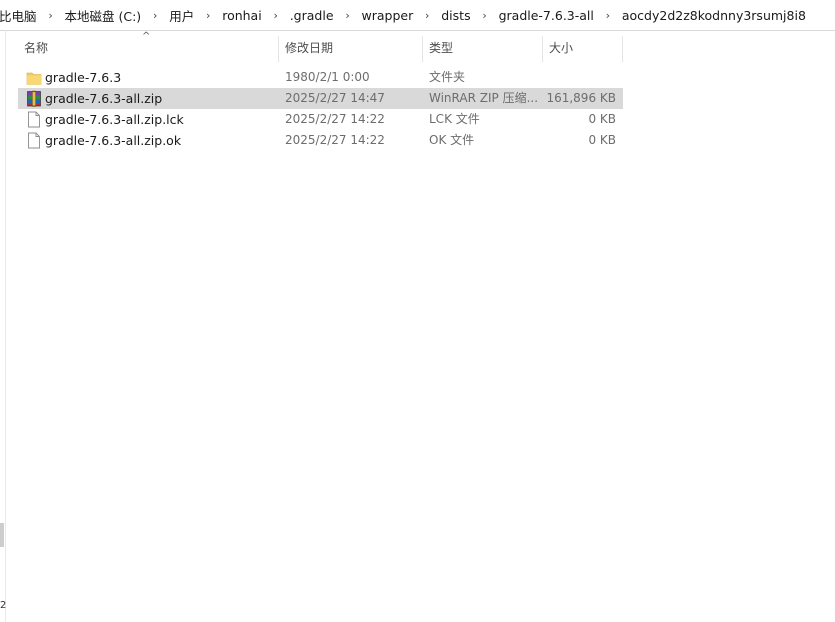 This screenshot has height=622, width=835. I want to click on column-header-name: 名称, so click(148, 48).